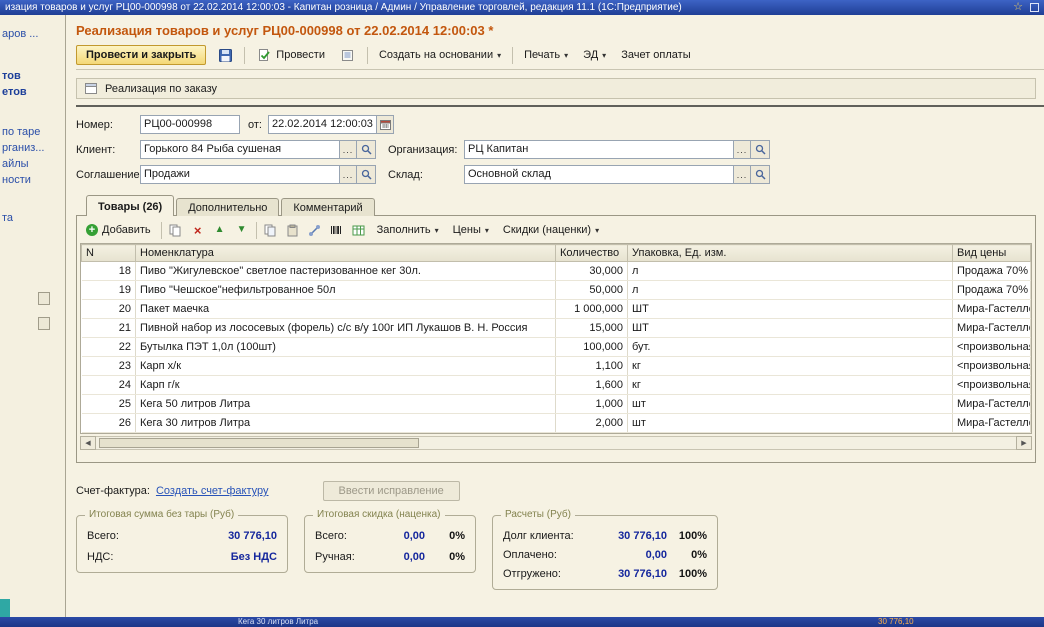 The width and height of the screenshot is (1044, 627). Describe the element at coordinates (759, 149) in the screenshot. I see `organization-open-button` at that location.